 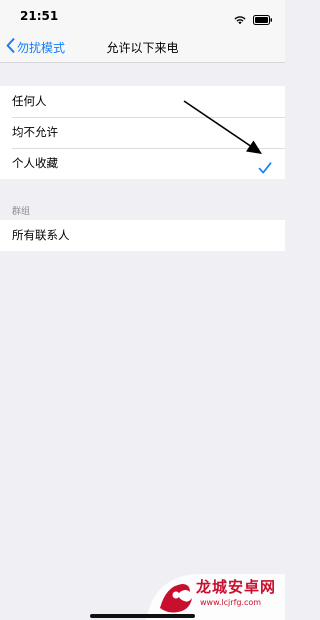 What do you see at coordinates (231, 602) in the screenshot?
I see `watermark-url: www.lcjrfg.com` at bounding box center [231, 602].